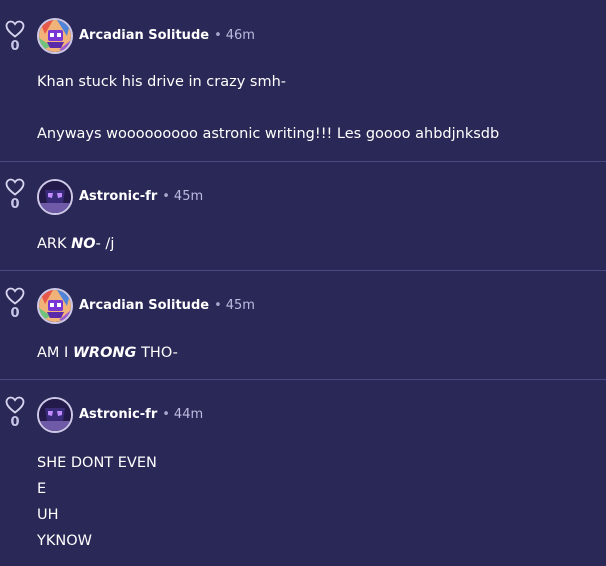 The height and width of the screenshot is (566, 606). Describe the element at coordinates (188, 414) in the screenshot. I see `timestamp: 44m` at that location.